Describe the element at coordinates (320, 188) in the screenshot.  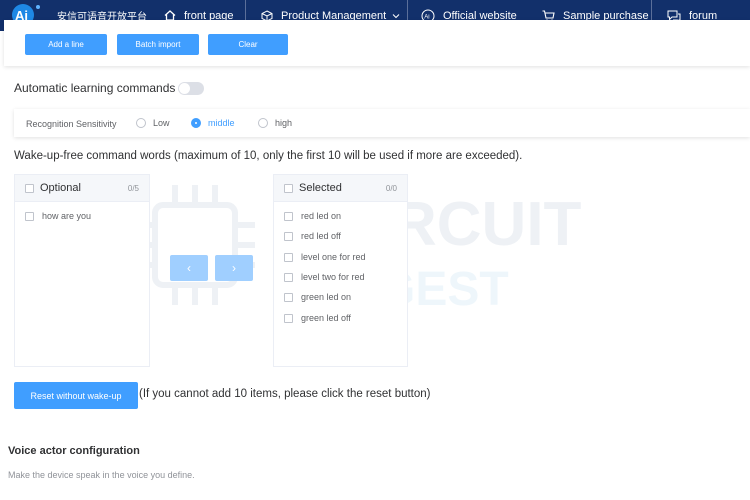
I see `selected-panel-title: Selected` at that location.